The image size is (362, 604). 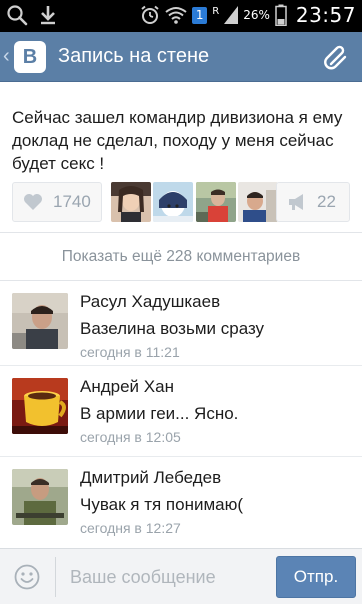 What do you see at coordinates (200, 15) in the screenshot?
I see `notification-badge: 1` at bounding box center [200, 15].